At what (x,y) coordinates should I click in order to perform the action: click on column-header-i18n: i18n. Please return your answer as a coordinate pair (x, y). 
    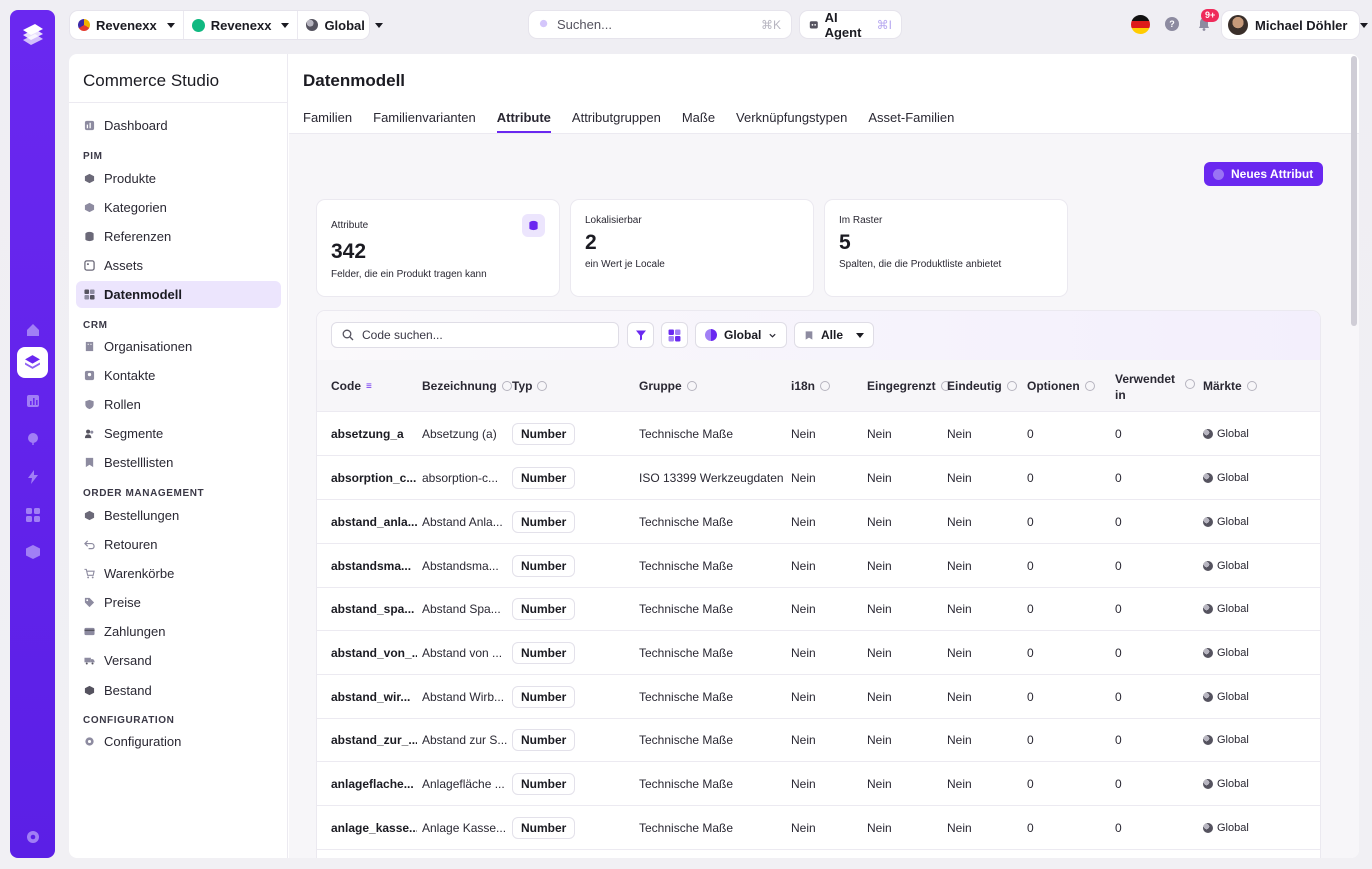
    Looking at the image, I should click on (811, 386).